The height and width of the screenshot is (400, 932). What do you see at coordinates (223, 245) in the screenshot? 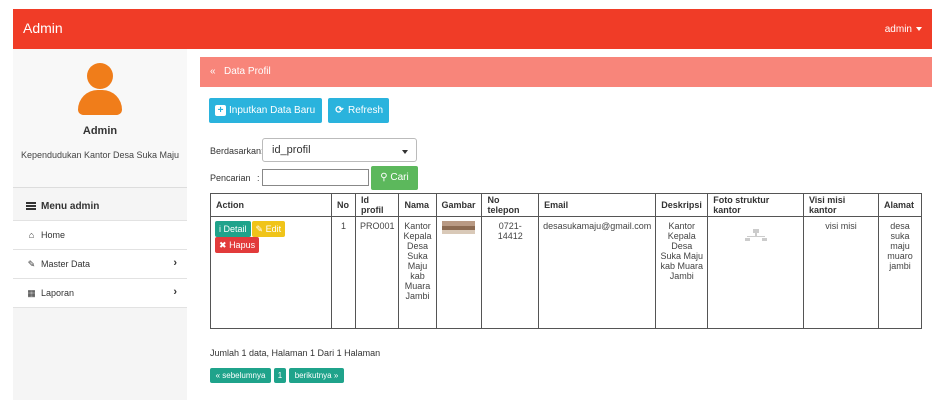
I see `close-icon: ✖` at bounding box center [223, 245].